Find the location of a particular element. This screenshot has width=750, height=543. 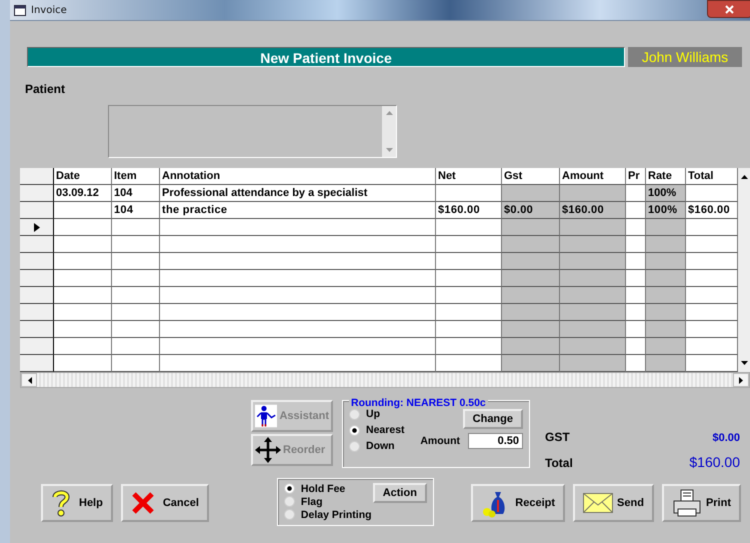

current-row-icon is located at coordinates (37, 227).